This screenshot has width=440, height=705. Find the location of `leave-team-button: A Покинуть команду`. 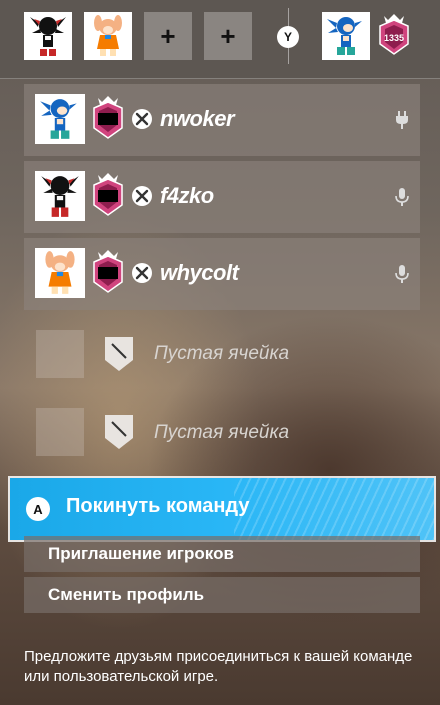

leave-team-button: A Покинуть команду is located at coordinates (222, 509).